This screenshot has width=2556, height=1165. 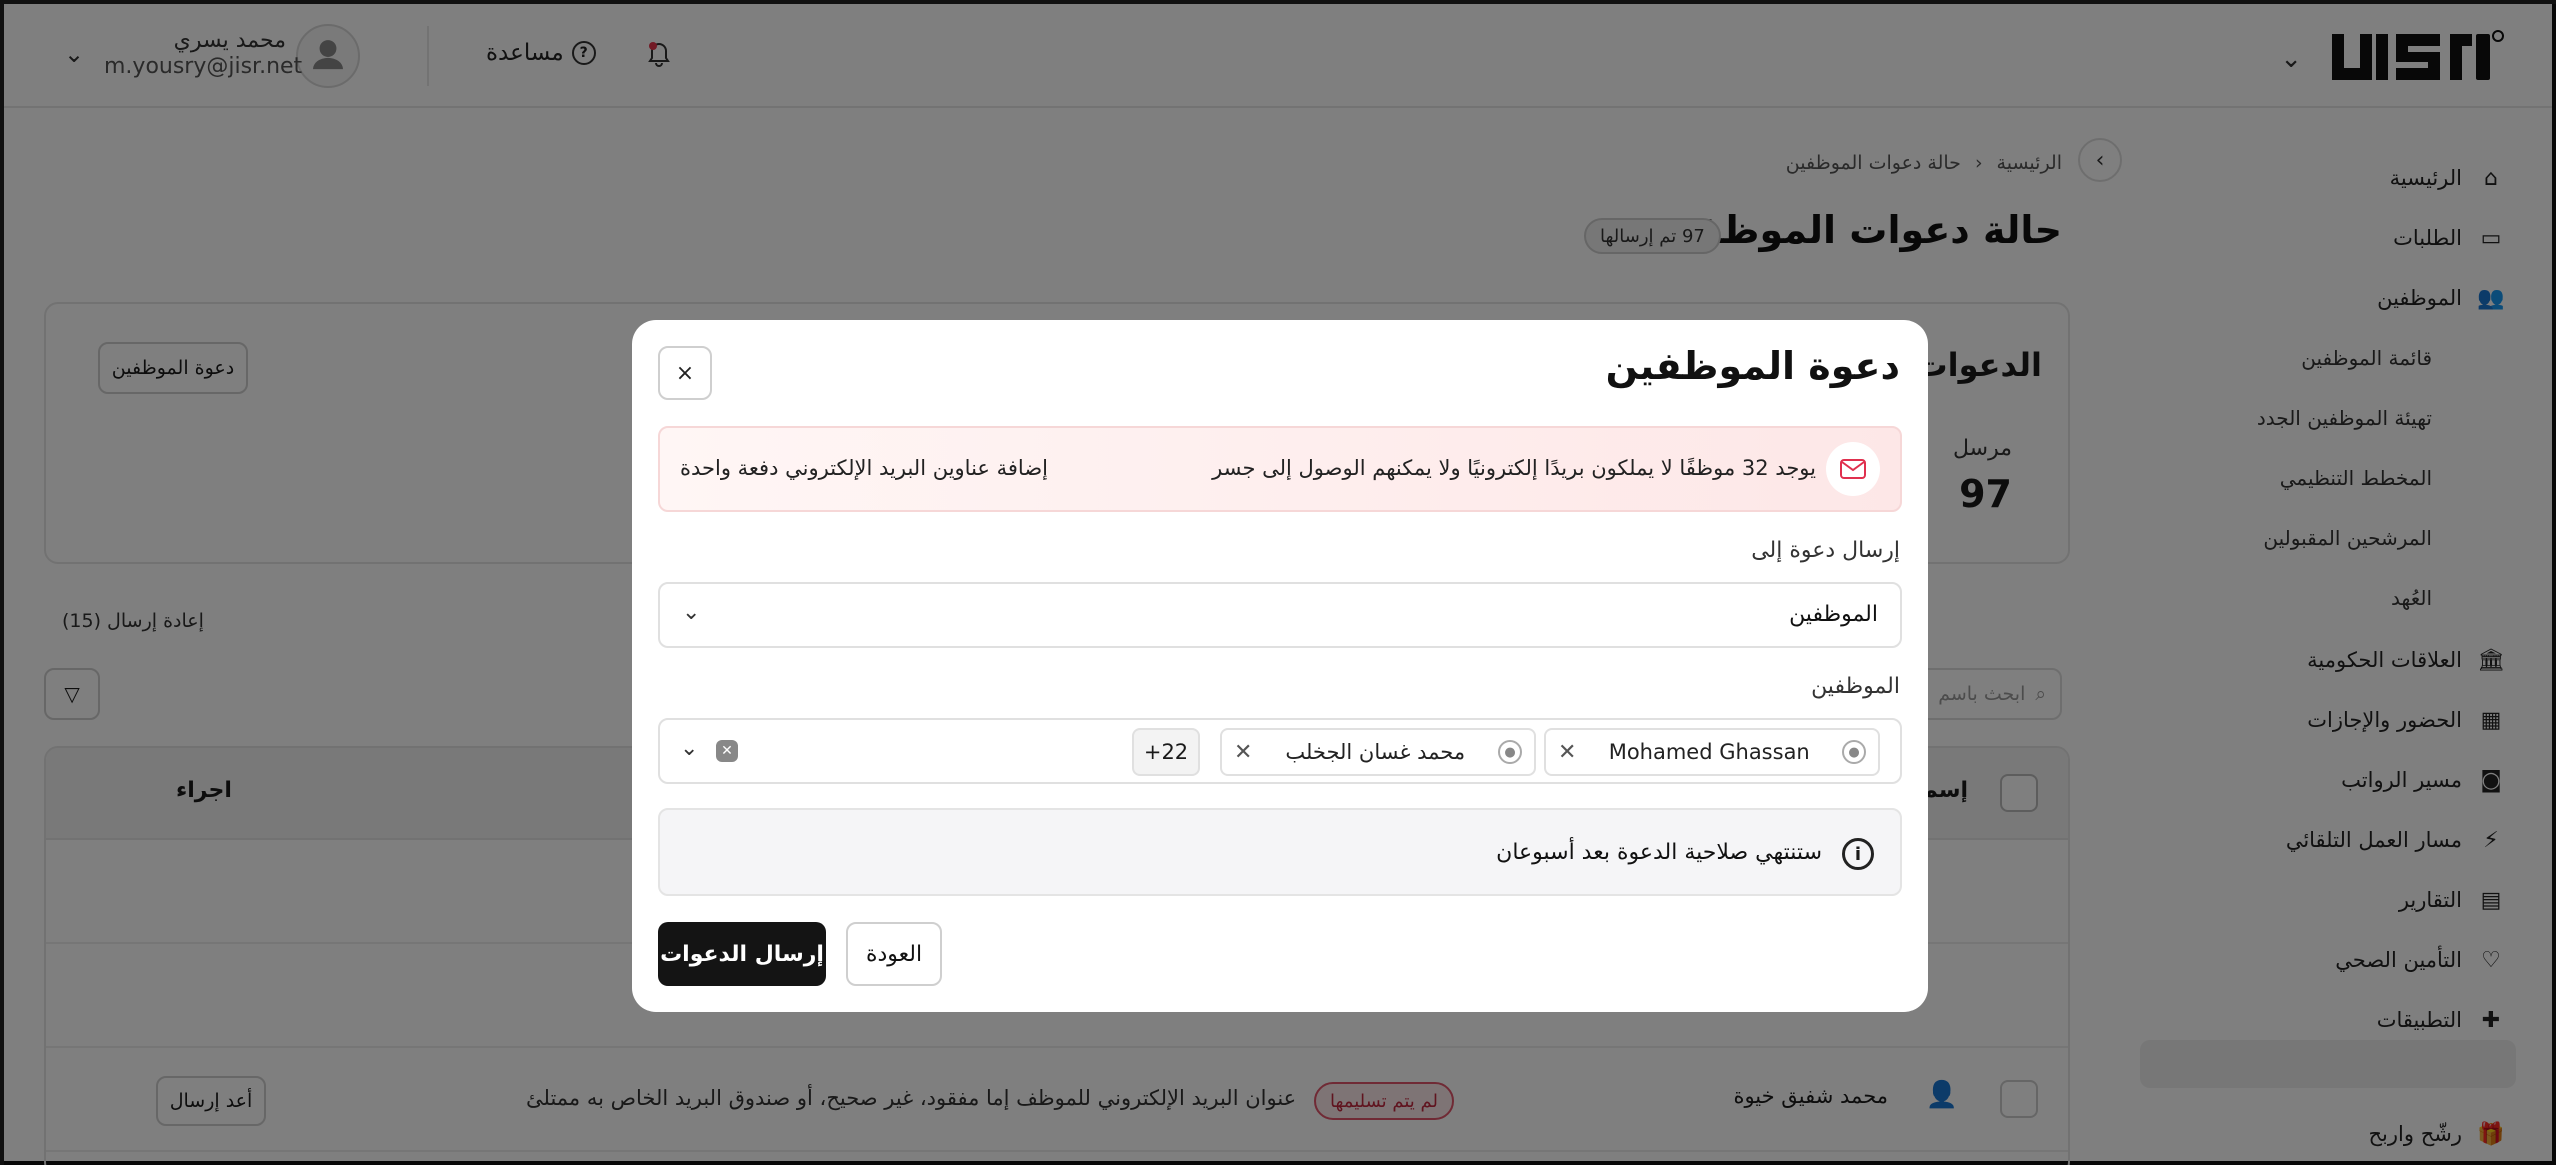 What do you see at coordinates (1858, 854) in the screenshot?
I see `info-icon: i` at bounding box center [1858, 854].